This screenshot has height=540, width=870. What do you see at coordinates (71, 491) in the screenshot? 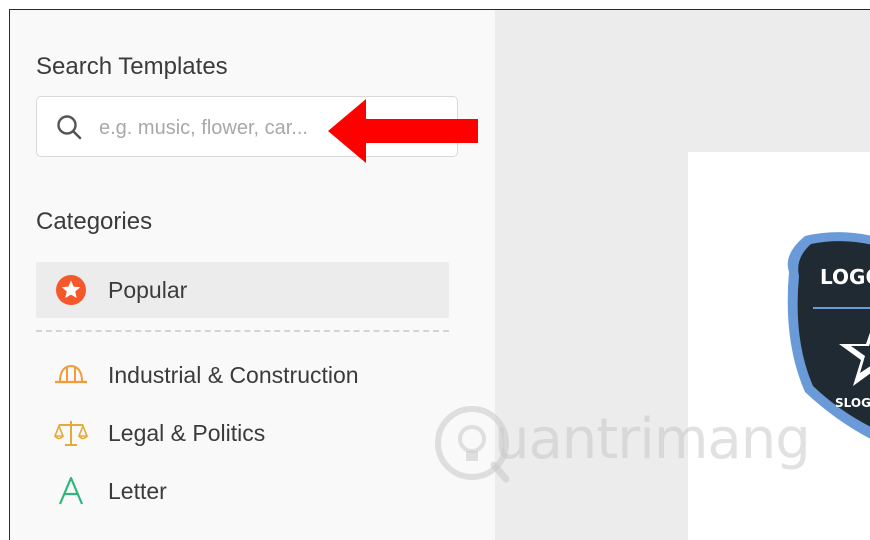
I see `letter-a-icon` at bounding box center [71, 491].